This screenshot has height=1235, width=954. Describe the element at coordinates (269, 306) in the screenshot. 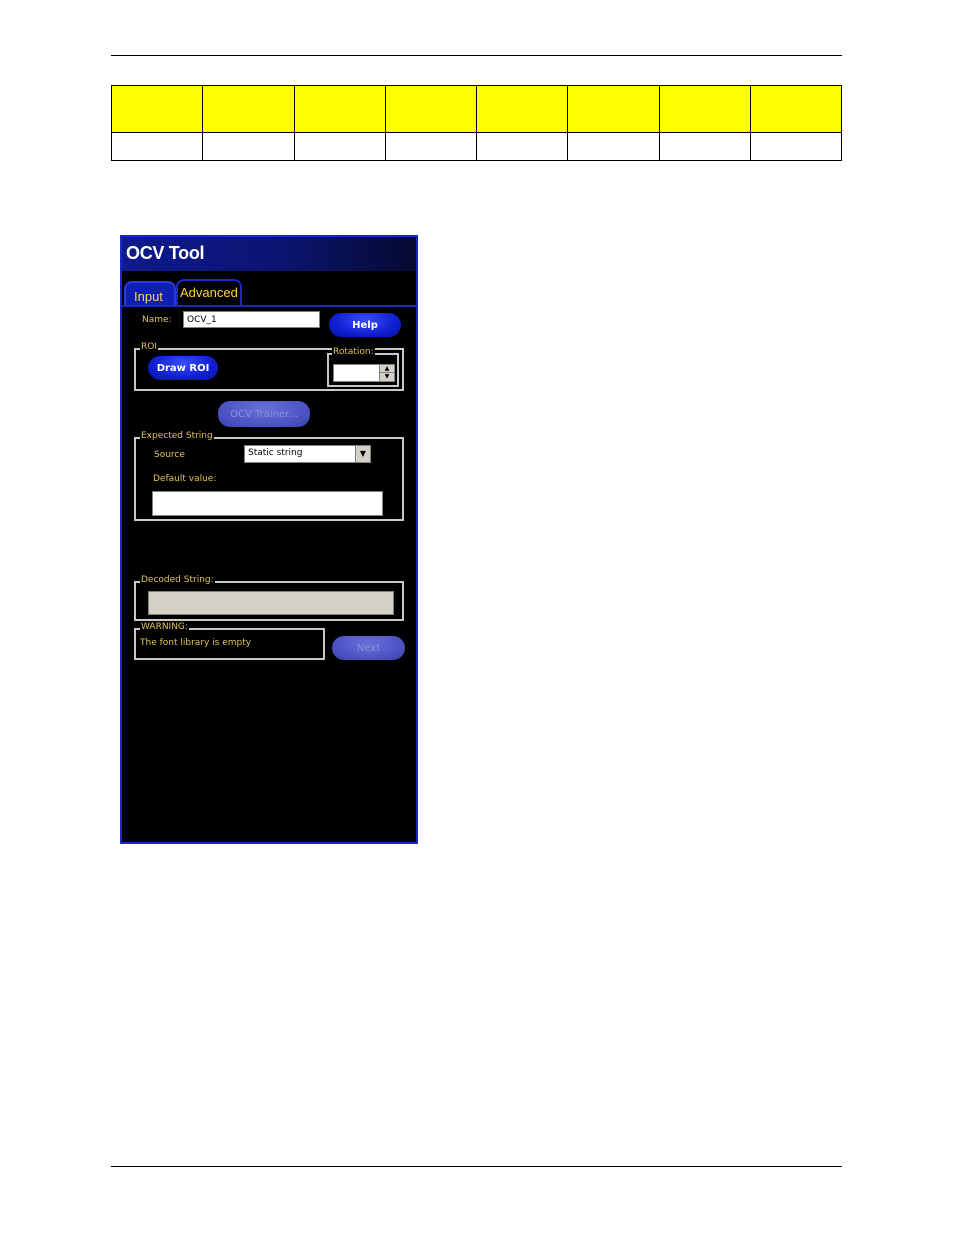

I see `tab-divider` at that location.